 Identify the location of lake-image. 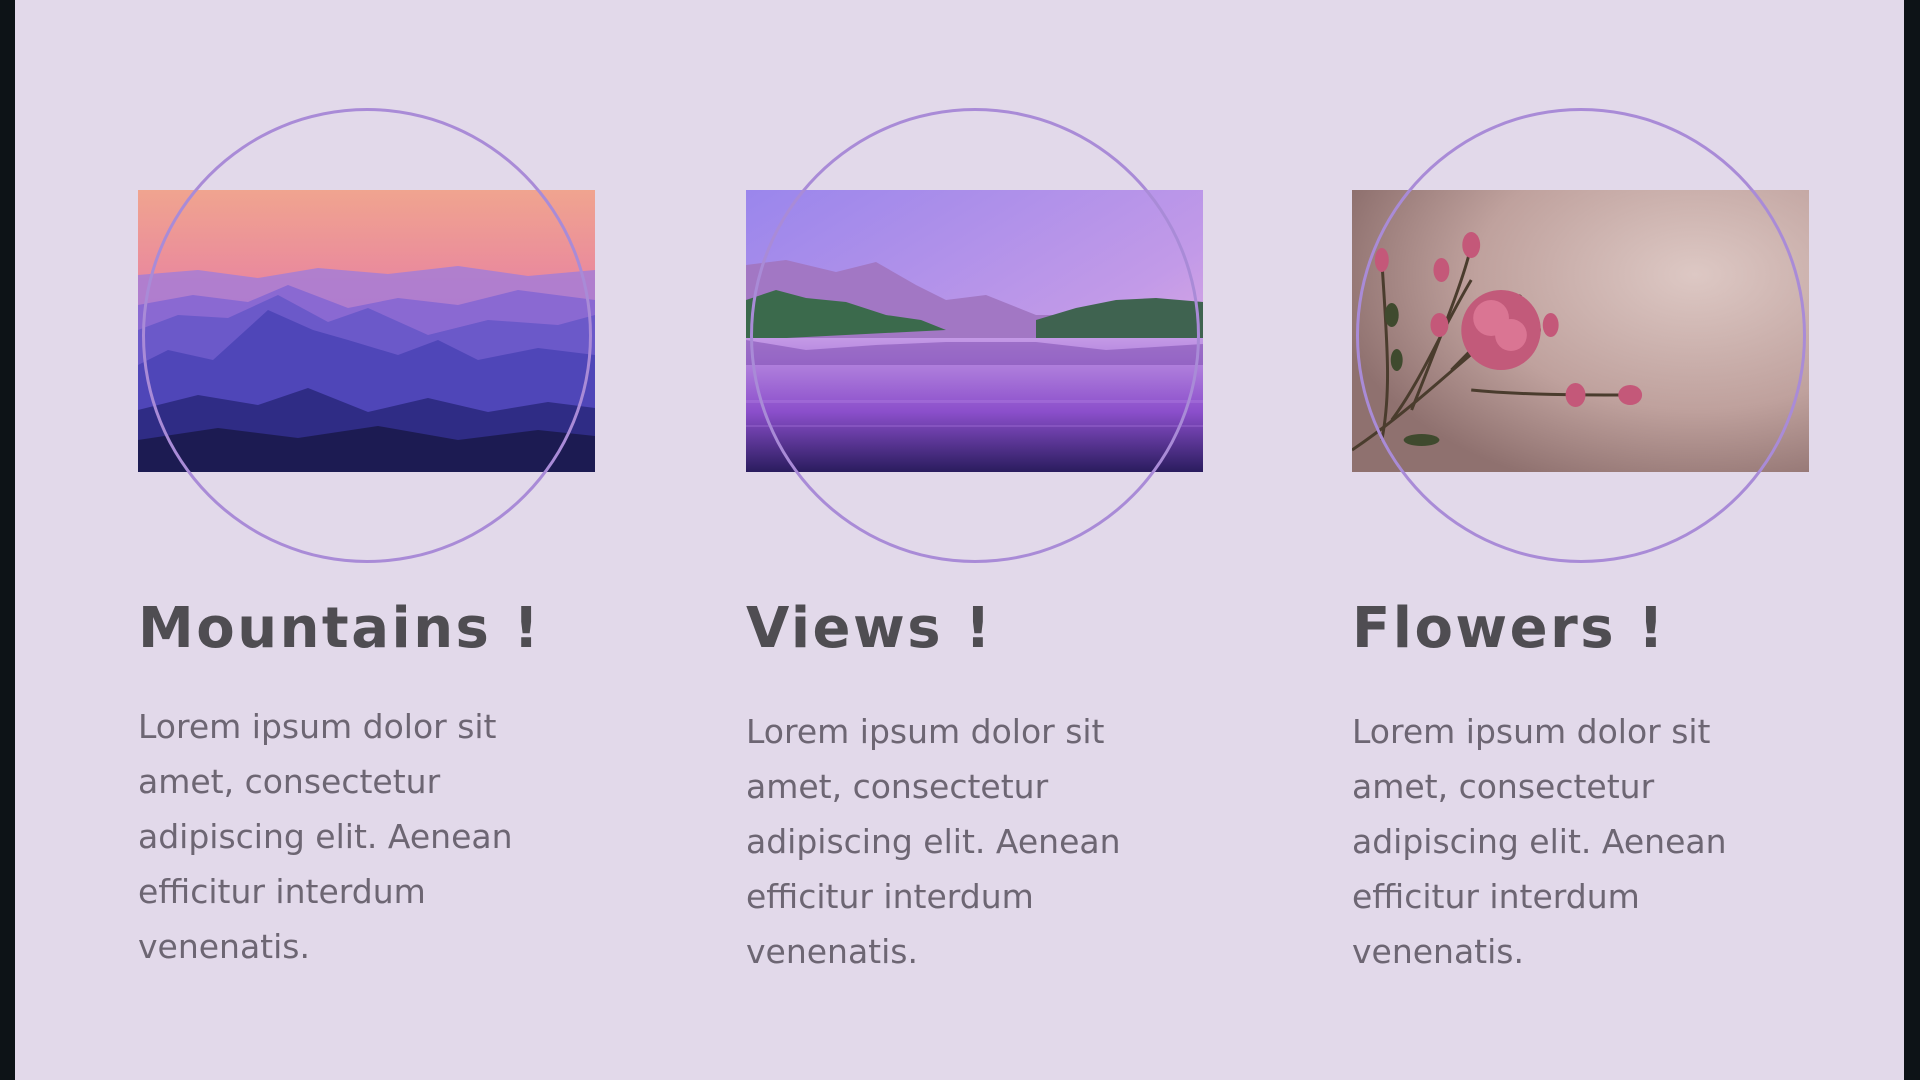
(974, 331).